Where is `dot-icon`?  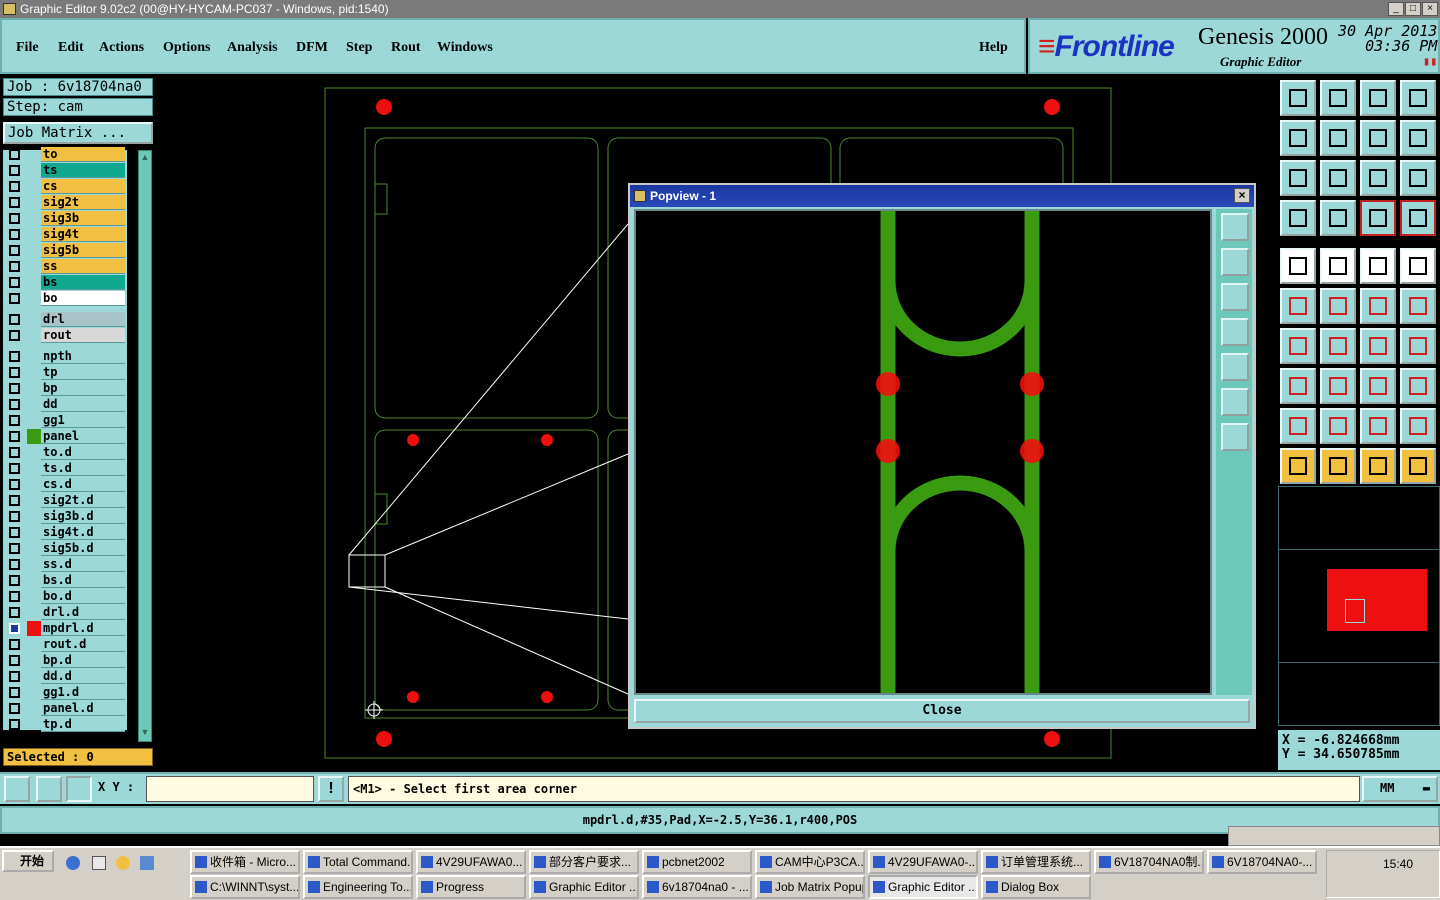 dot-icon is located at coordinates (1418, 266).